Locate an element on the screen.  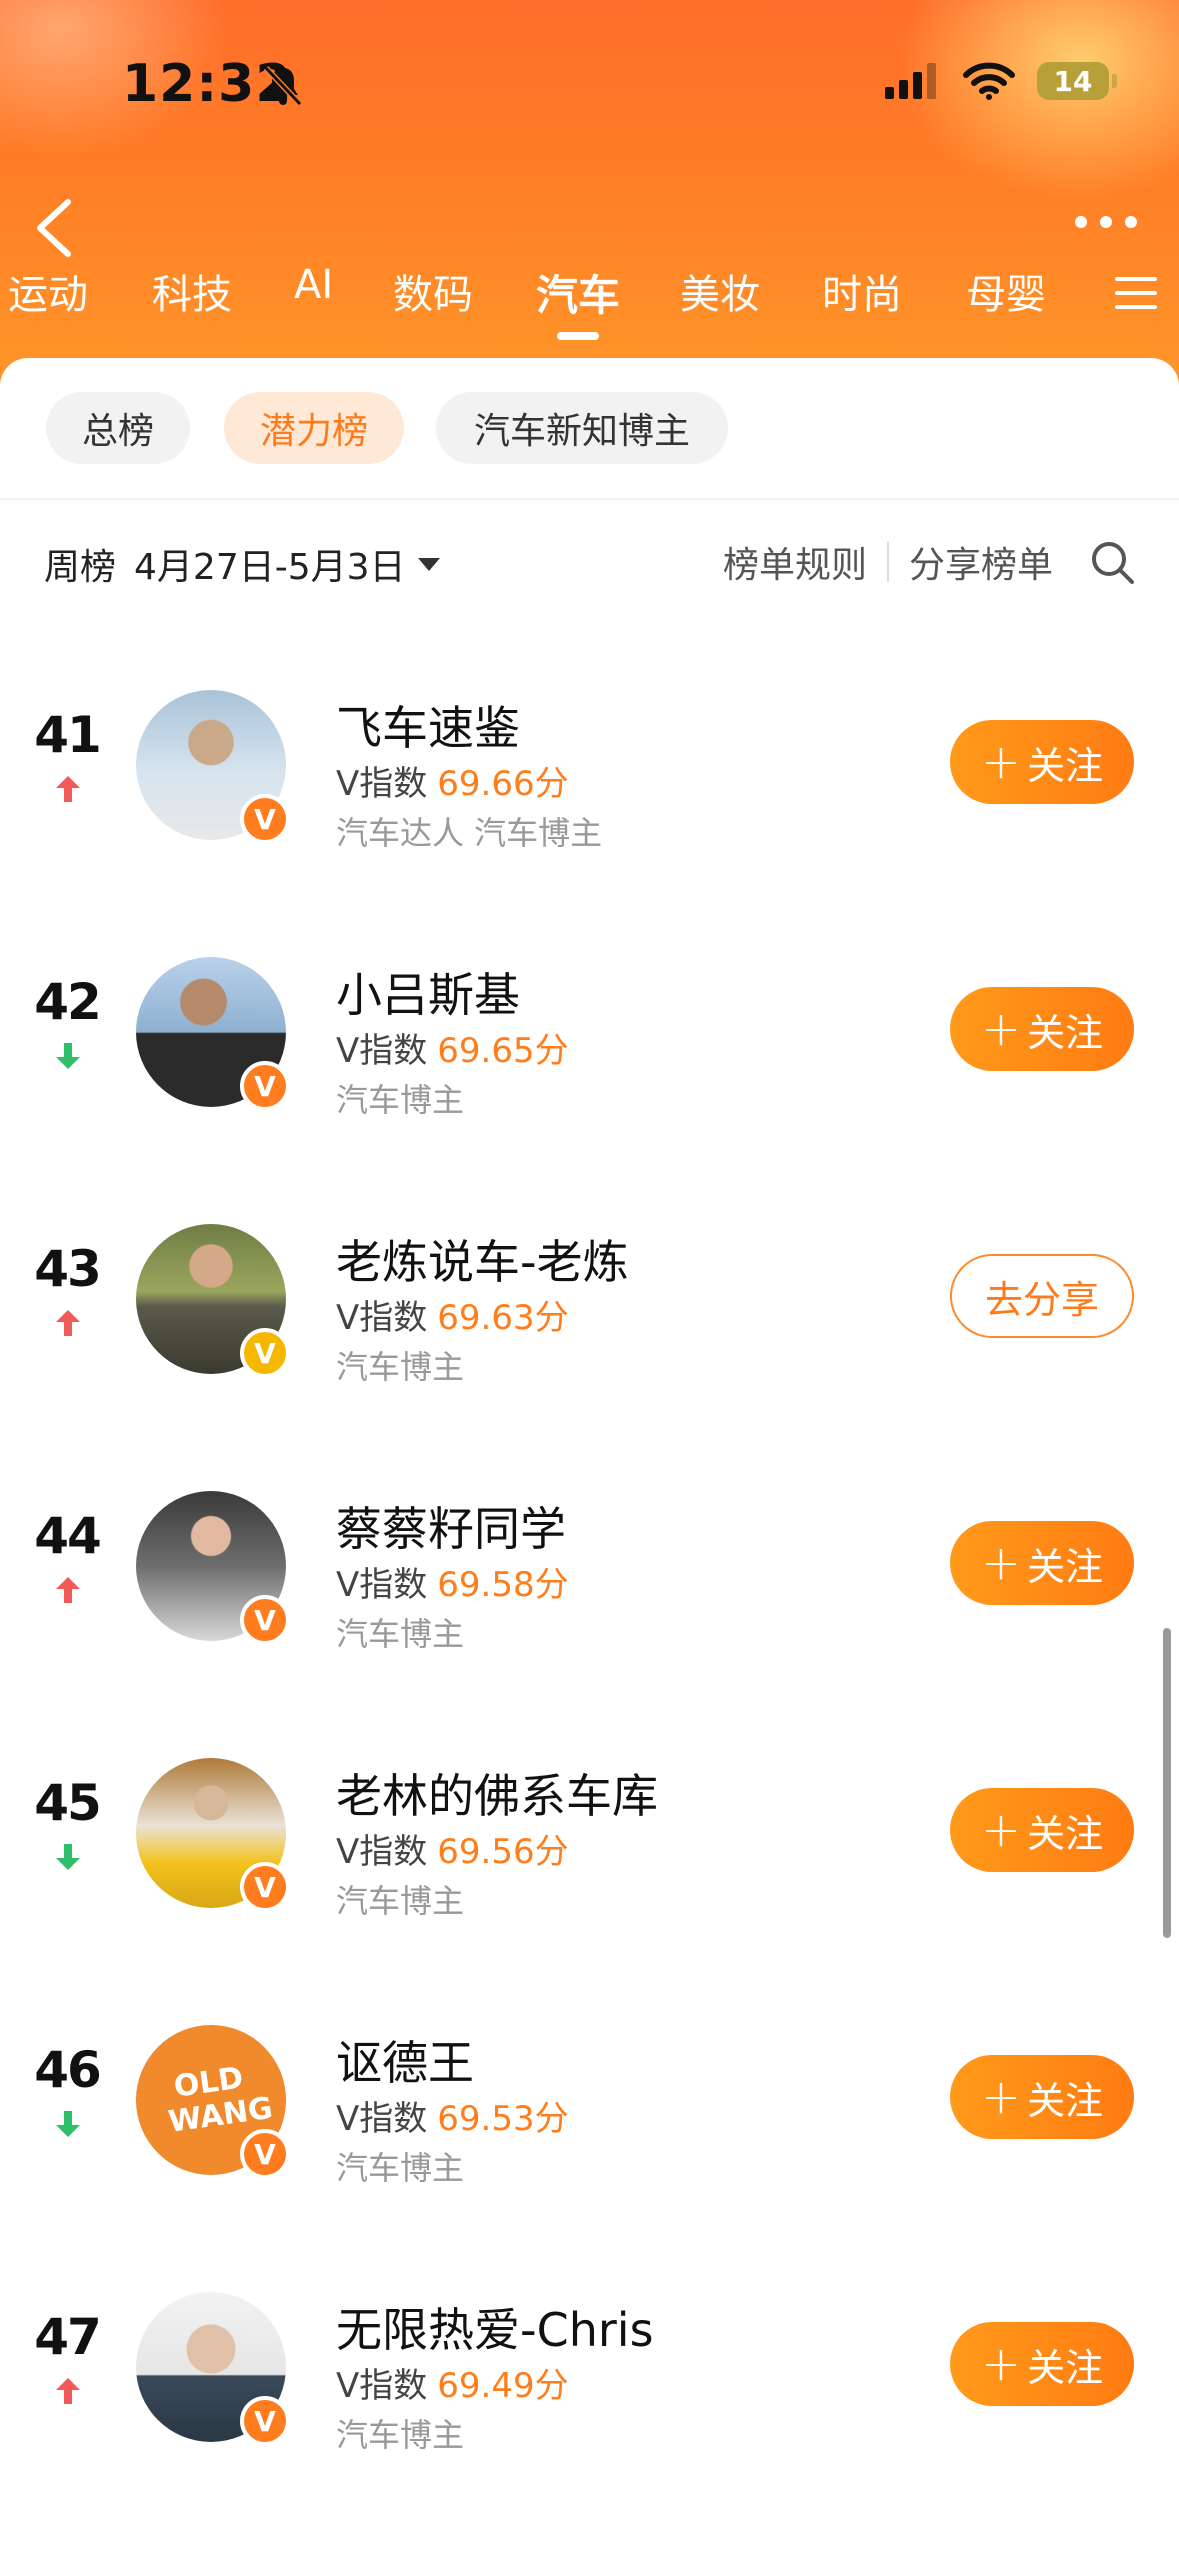
v-index-score: 69.56分 is located at coordinates (503, 1852).